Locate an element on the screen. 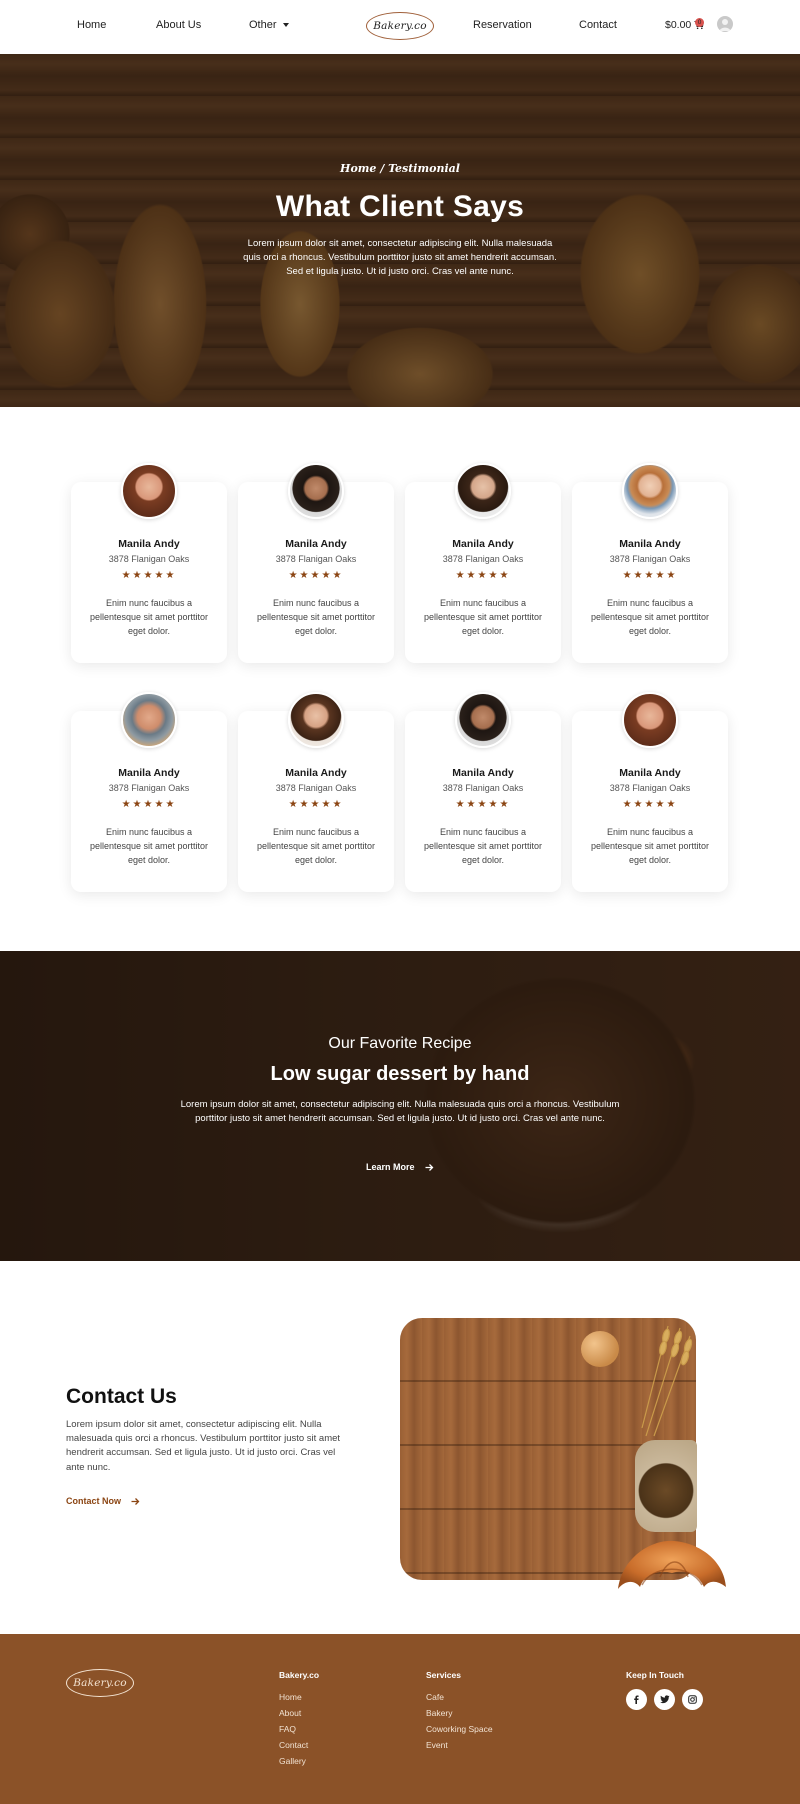  user-avatar is located at coordinates (725, 24).